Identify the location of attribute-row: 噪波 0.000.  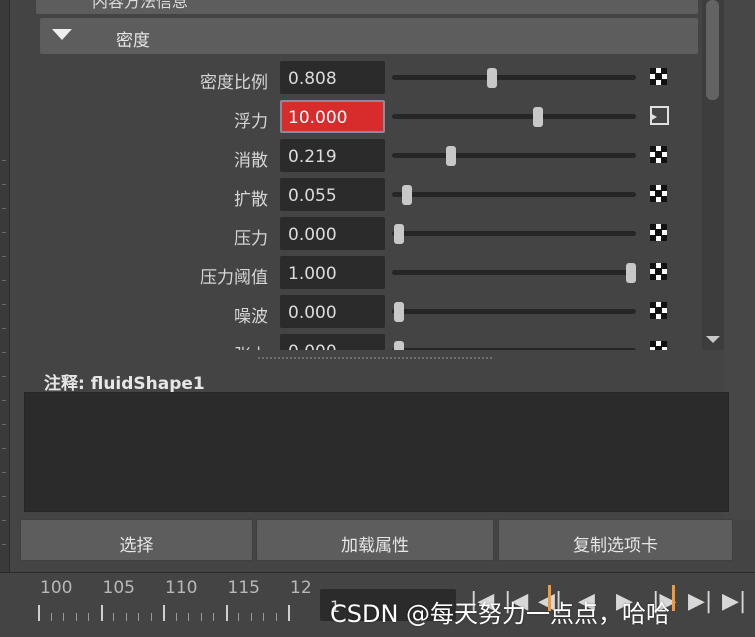
(362, 312).